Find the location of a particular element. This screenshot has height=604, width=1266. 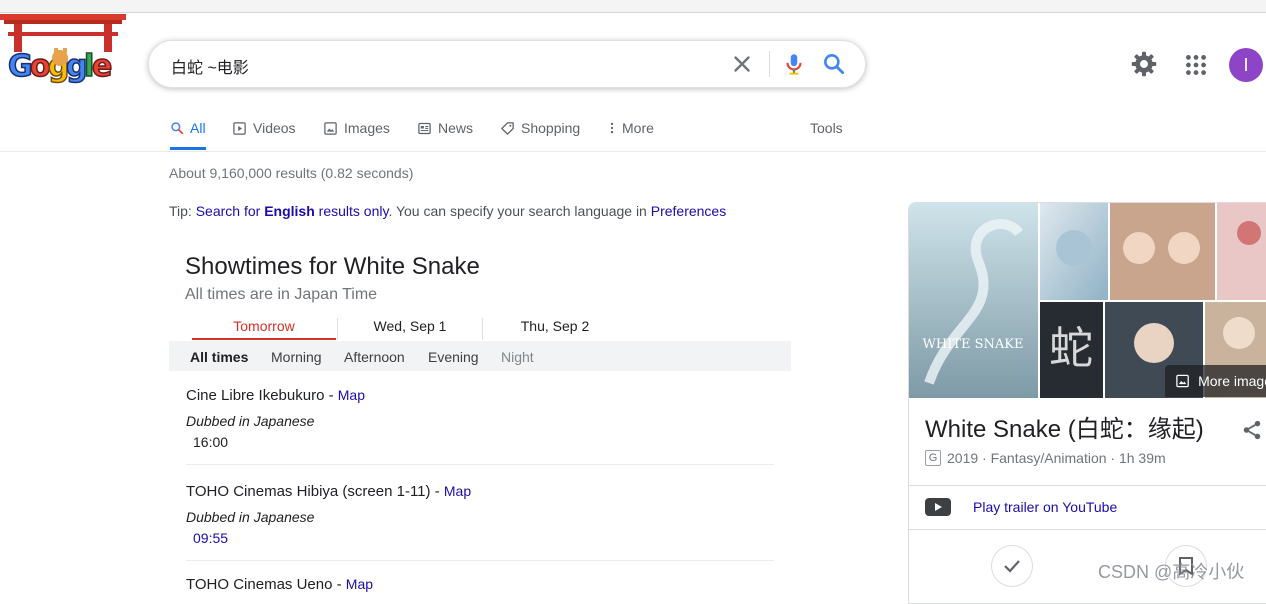

day-tab-wed: Wed, Sep 1 is located at coordinates (409, 329).